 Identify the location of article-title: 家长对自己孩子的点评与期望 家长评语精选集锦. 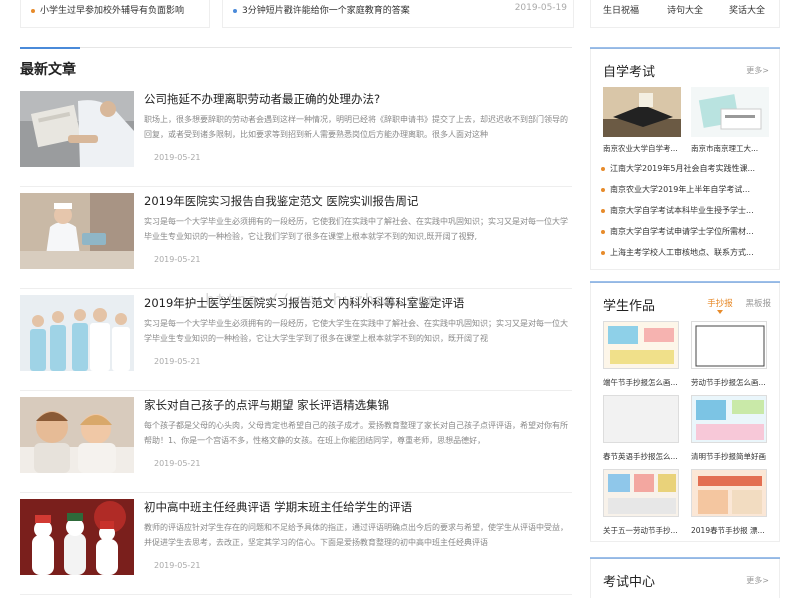
(266, 405).